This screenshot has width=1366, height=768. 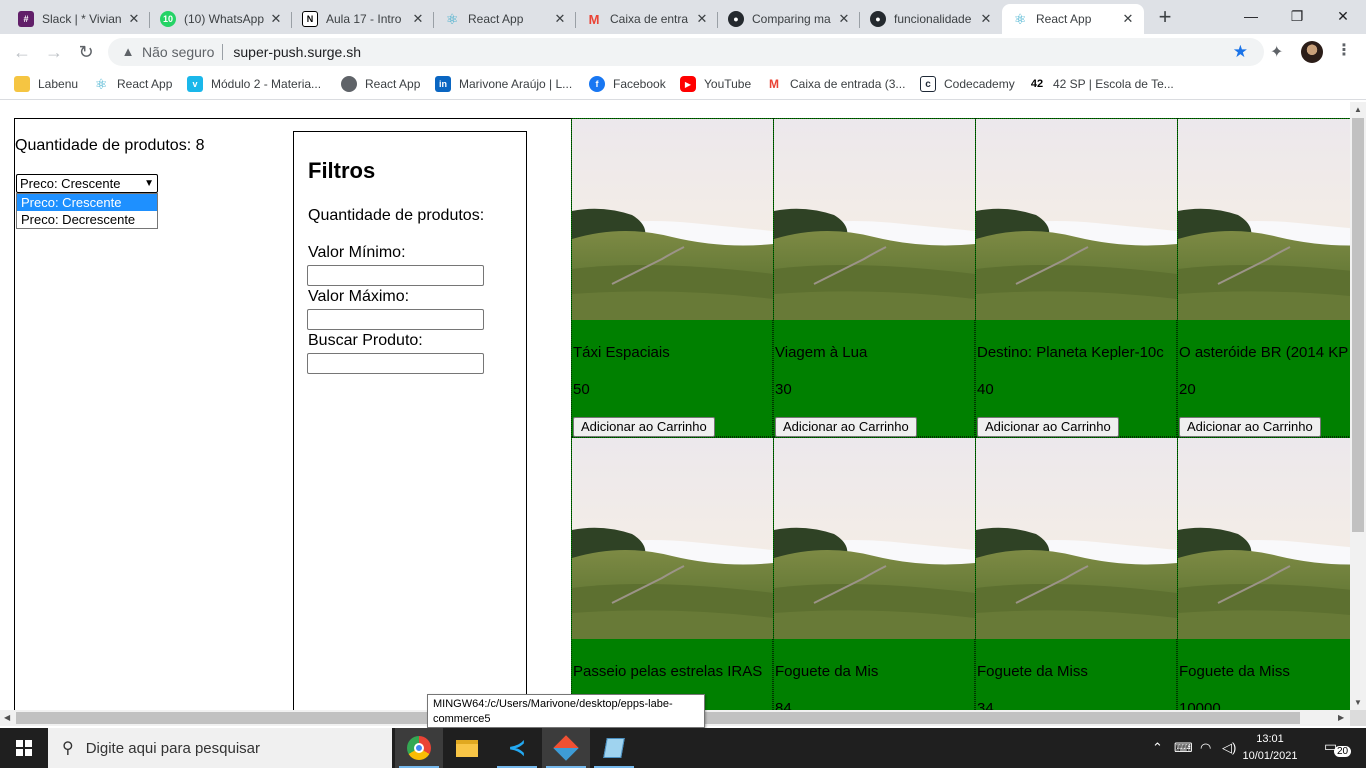 What do you see at coordinates (87, 202) in the screenshot?
I see `sort-option-ascending: Preco: Crescente` at bounding box center [87, 202].